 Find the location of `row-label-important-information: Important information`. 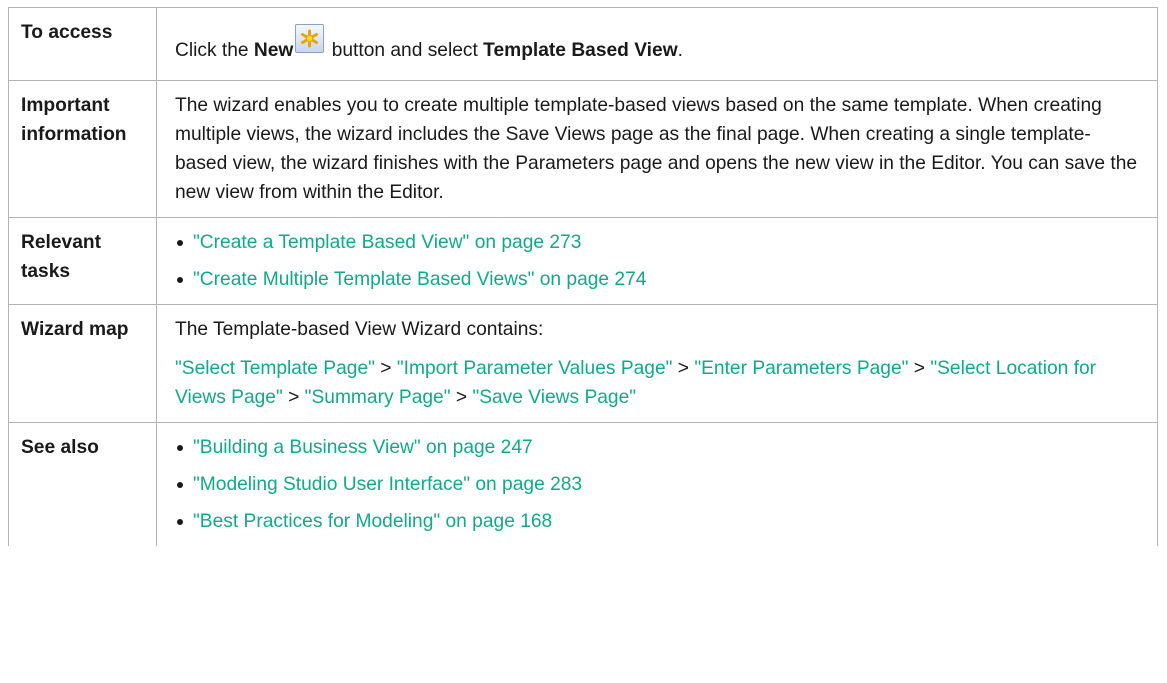

row-label-important-information: Important information is located at coordinates (82, 149).